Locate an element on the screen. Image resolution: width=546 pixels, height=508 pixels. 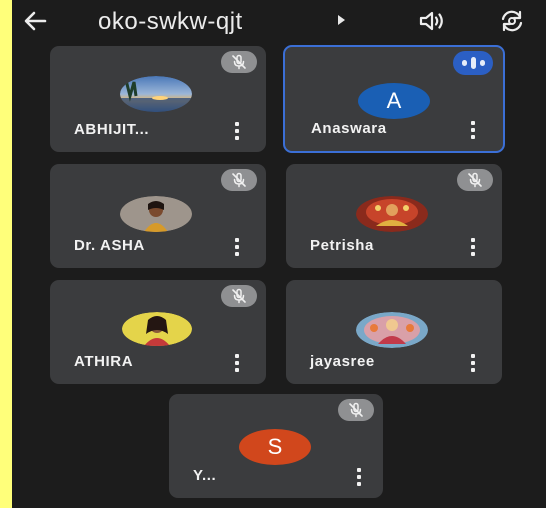
participant-tile-active: A Anaswara is located at coordinates (394, 99).